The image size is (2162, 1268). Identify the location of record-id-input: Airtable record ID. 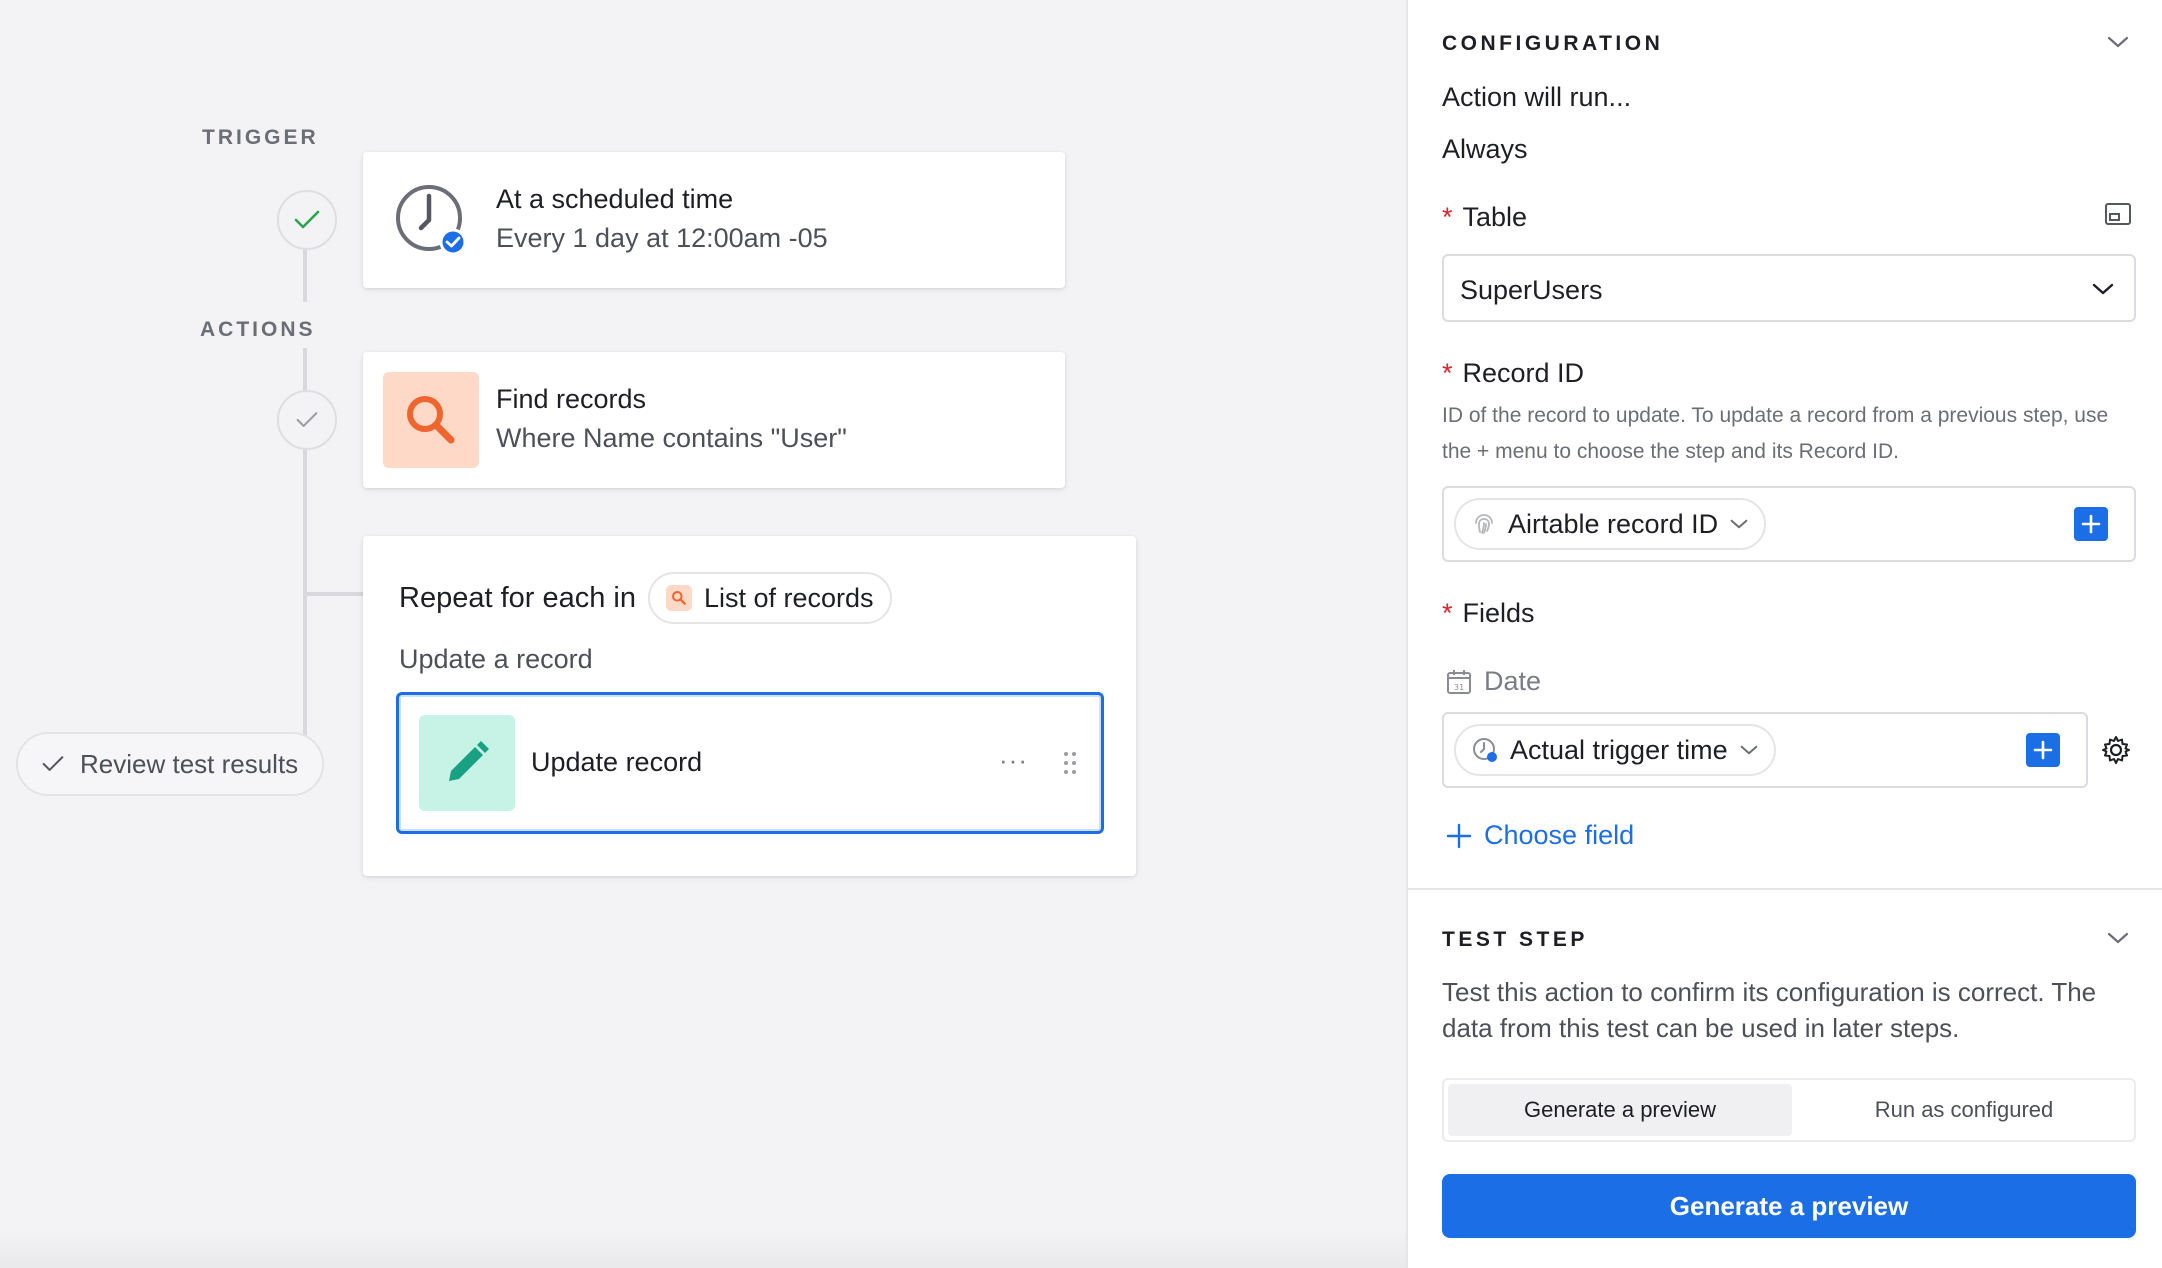
(1789, 524).